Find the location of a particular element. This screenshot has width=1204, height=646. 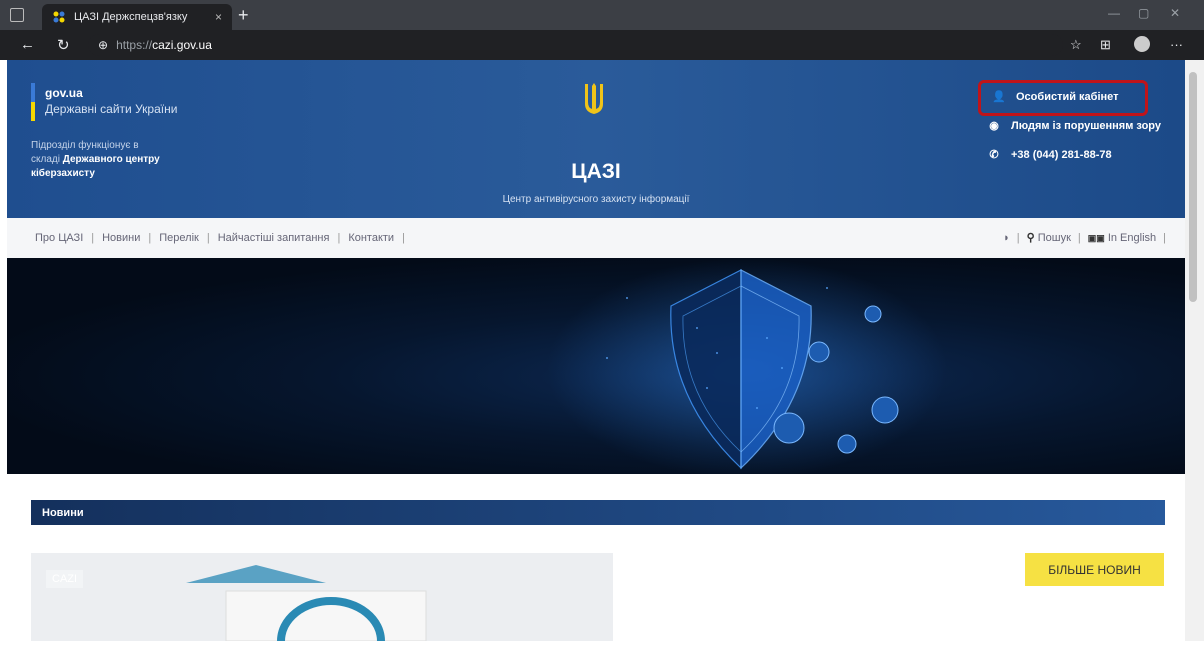

phone-number: +38 (044) 281-88-78 is located at coordinates (1061, 154).